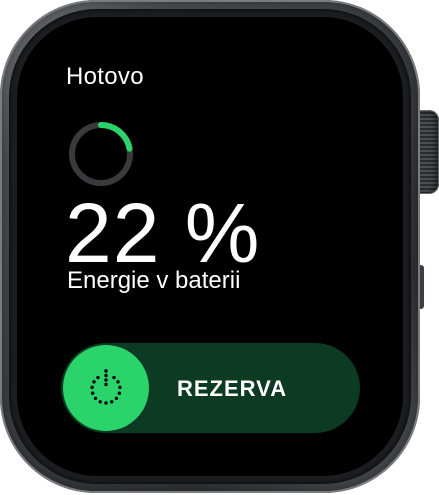  I want to click on done-button: Hotovo, so click(105, 77).